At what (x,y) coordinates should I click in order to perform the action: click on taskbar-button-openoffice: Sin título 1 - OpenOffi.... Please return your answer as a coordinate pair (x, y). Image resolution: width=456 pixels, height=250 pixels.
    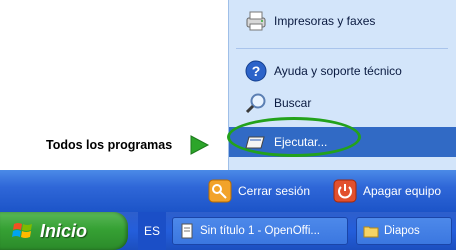
    Looking at the image, I should click on (260, 231).